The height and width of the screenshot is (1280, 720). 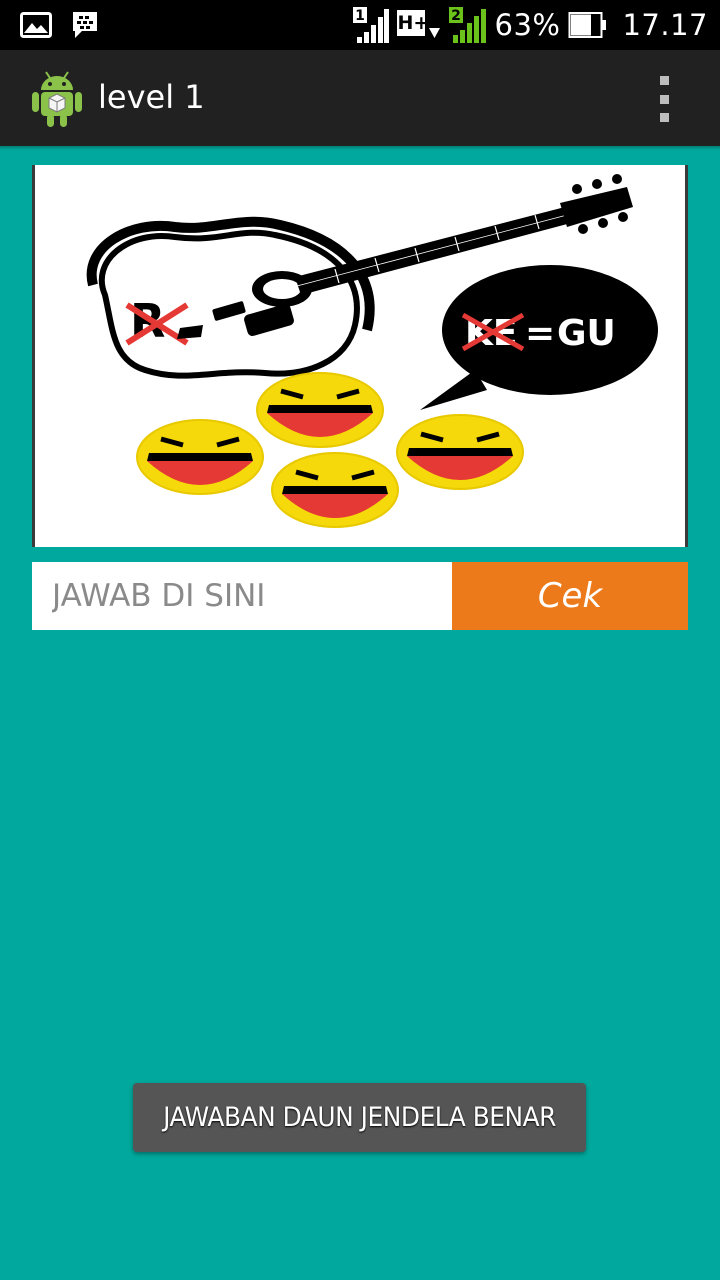 What do you see at coordinates (665, 25) in the screenshot?
I see `status-time: 17.17` at bounding box center [665, 25].